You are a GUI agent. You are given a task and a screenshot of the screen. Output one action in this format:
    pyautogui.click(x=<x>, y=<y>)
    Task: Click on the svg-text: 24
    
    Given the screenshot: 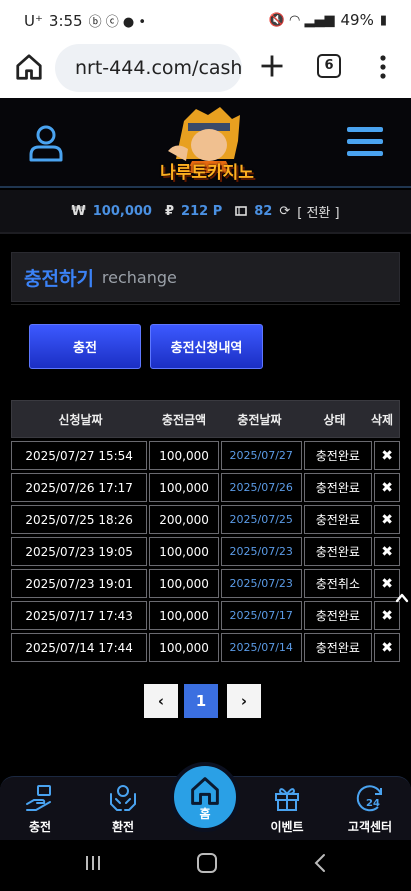 What is the action you would take?
    pyautogui.click(x=373, y=803)
    